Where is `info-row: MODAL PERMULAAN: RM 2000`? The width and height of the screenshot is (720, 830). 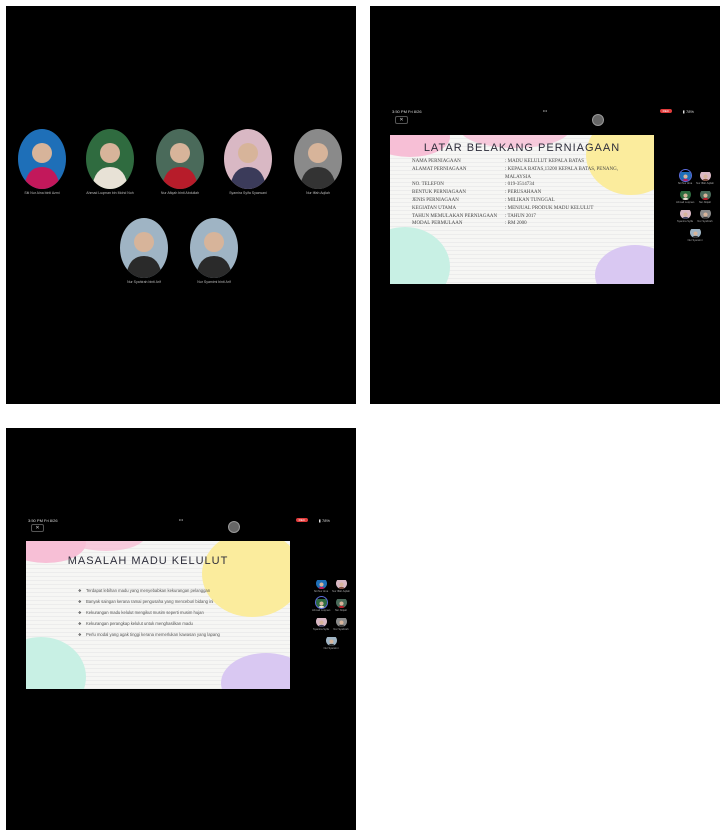 info-row: MODAL PERMULAAN: RM 2000 is located at coordinates (523, 224).